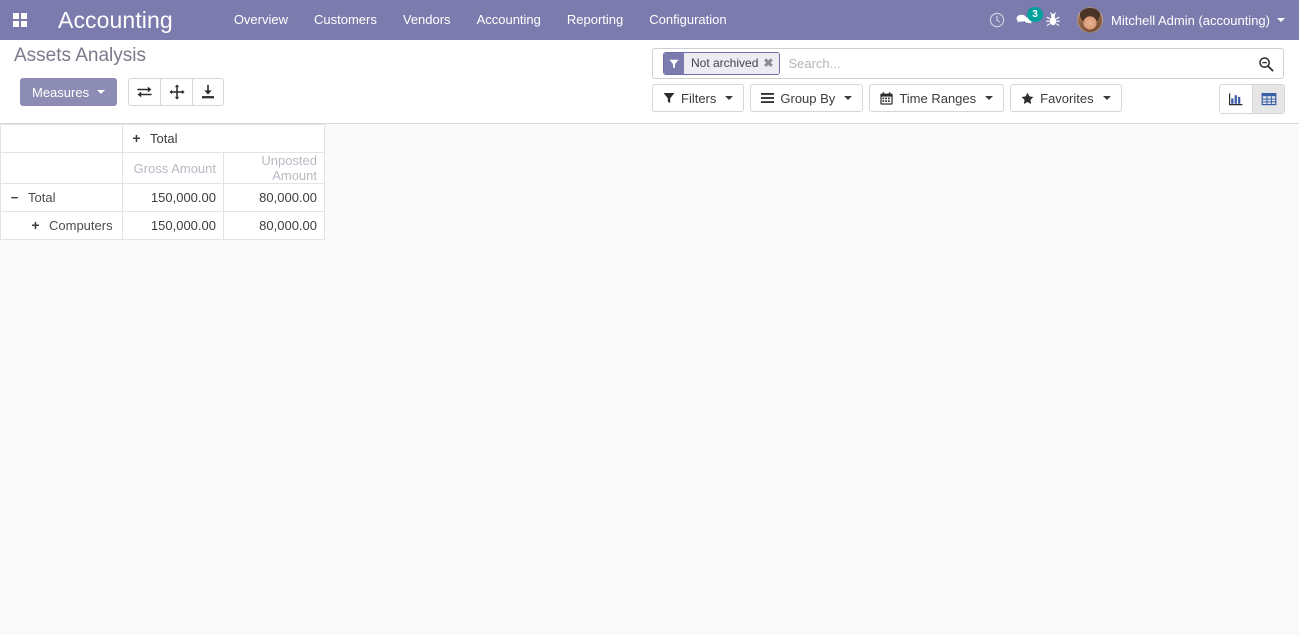 Image resolution: width=1299 pixels, height=635 pixels. I want to click on user-avatar, so click(1090, 20).